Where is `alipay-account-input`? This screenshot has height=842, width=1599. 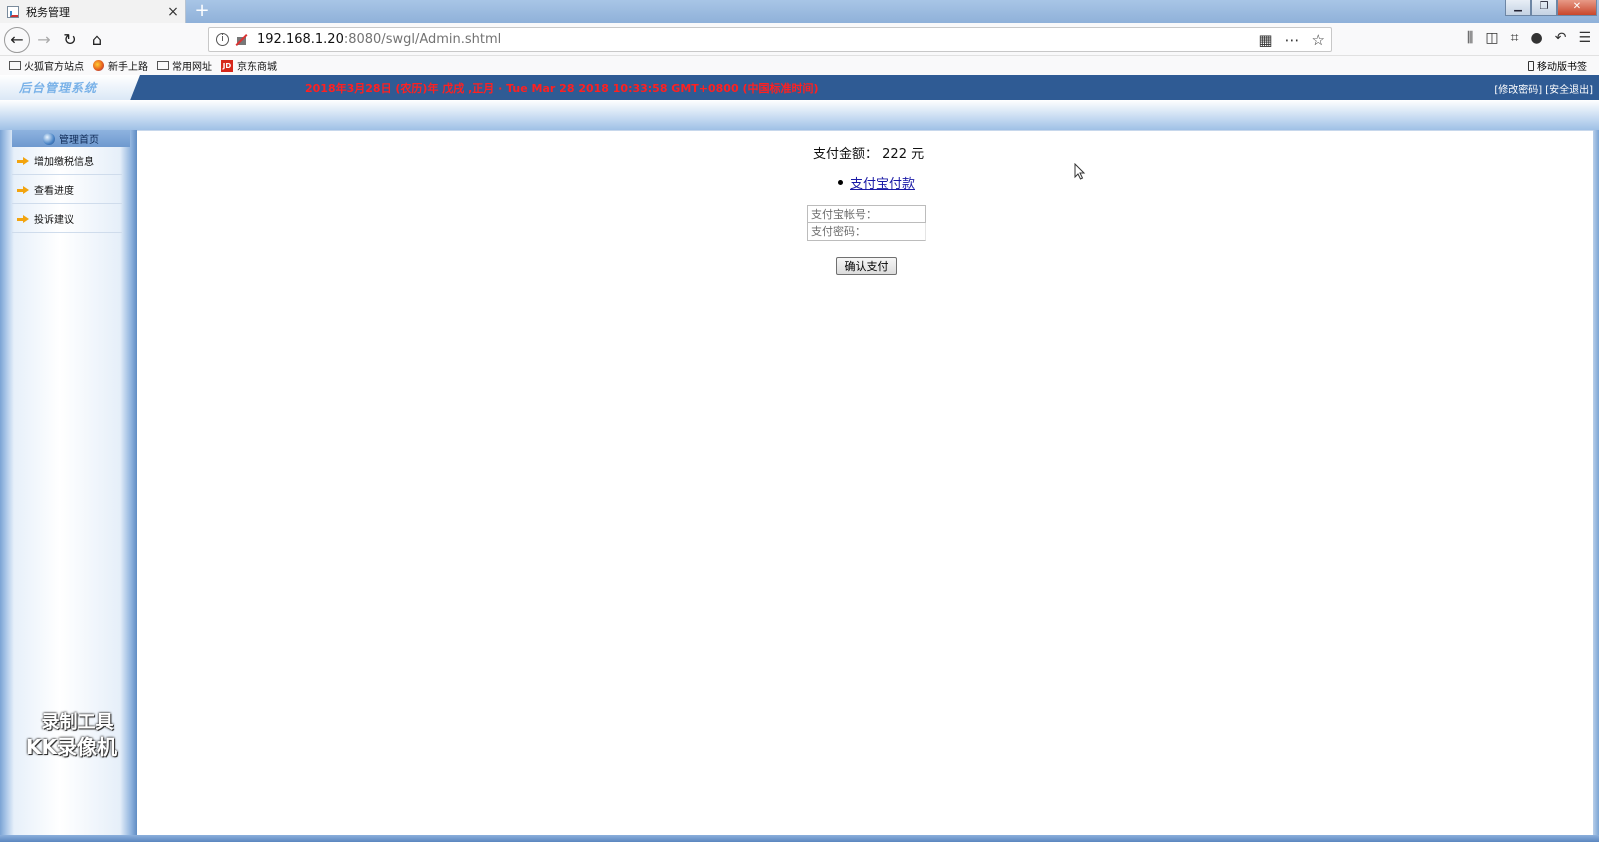
alipay-account-input is located at coordinates (866, 214).